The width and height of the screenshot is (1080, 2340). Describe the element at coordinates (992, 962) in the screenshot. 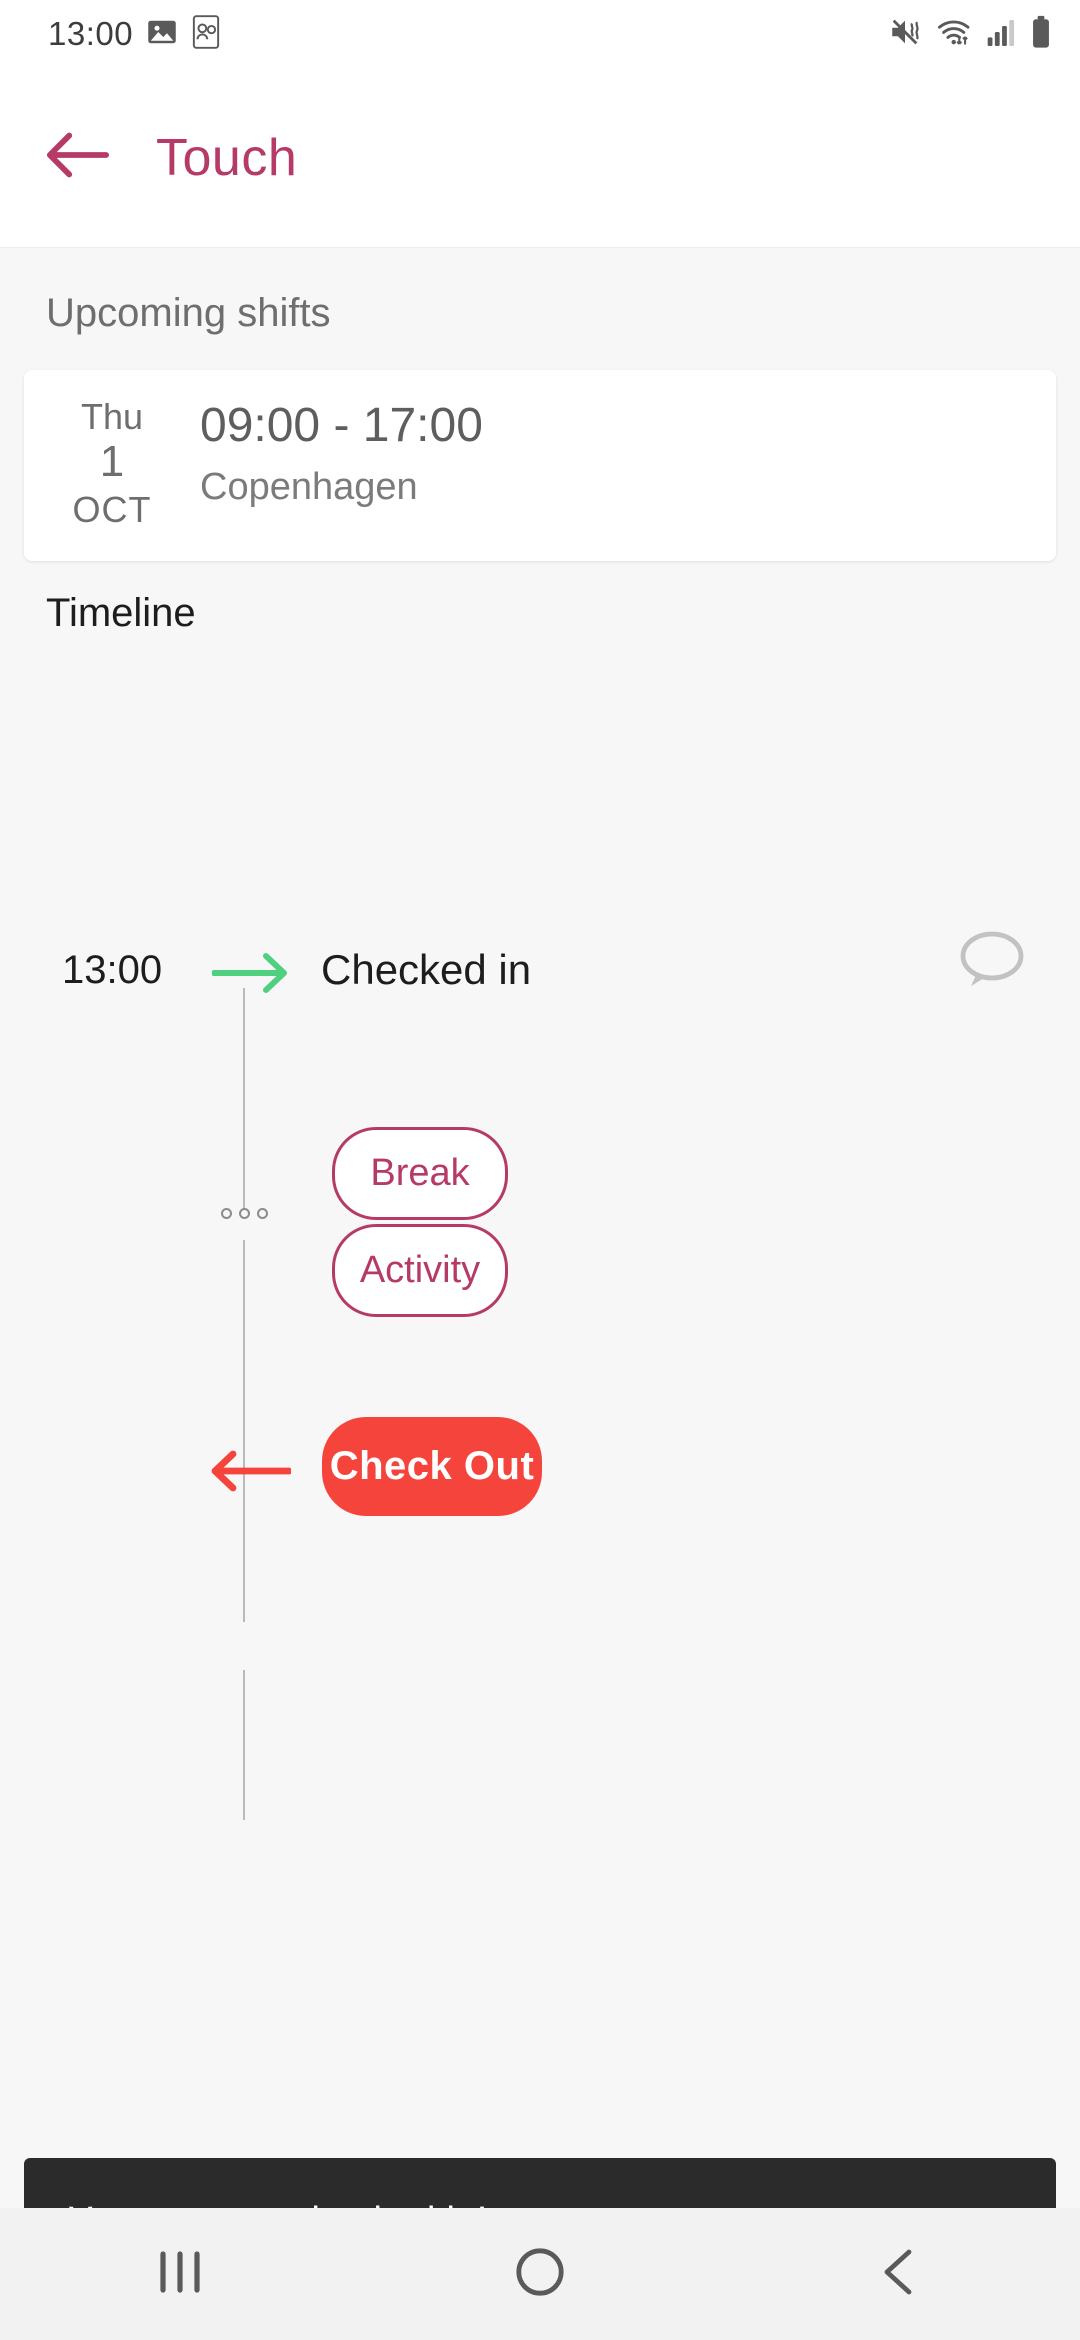

I see `chat-bubble-icon` at that location.